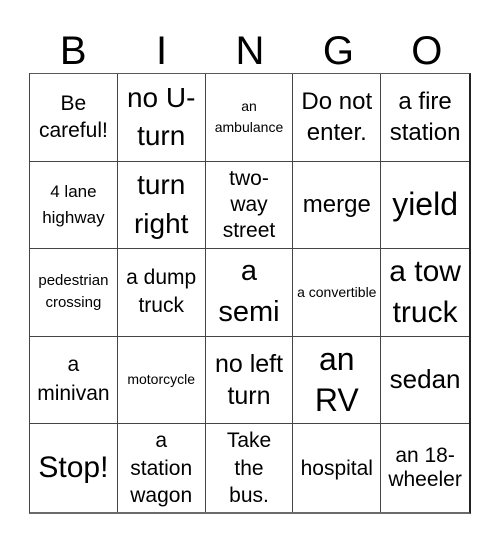 The width and height of the screenshot is (500, 544). I want to click on bingo-cell: hospital, so click(337, 468).